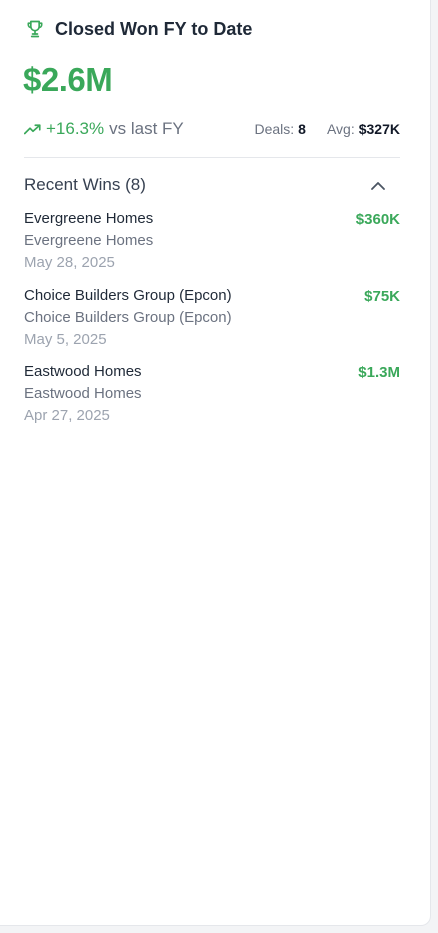 The width and height of the screenshot is (438, 933). I want to click on divider, so click(212, 157).